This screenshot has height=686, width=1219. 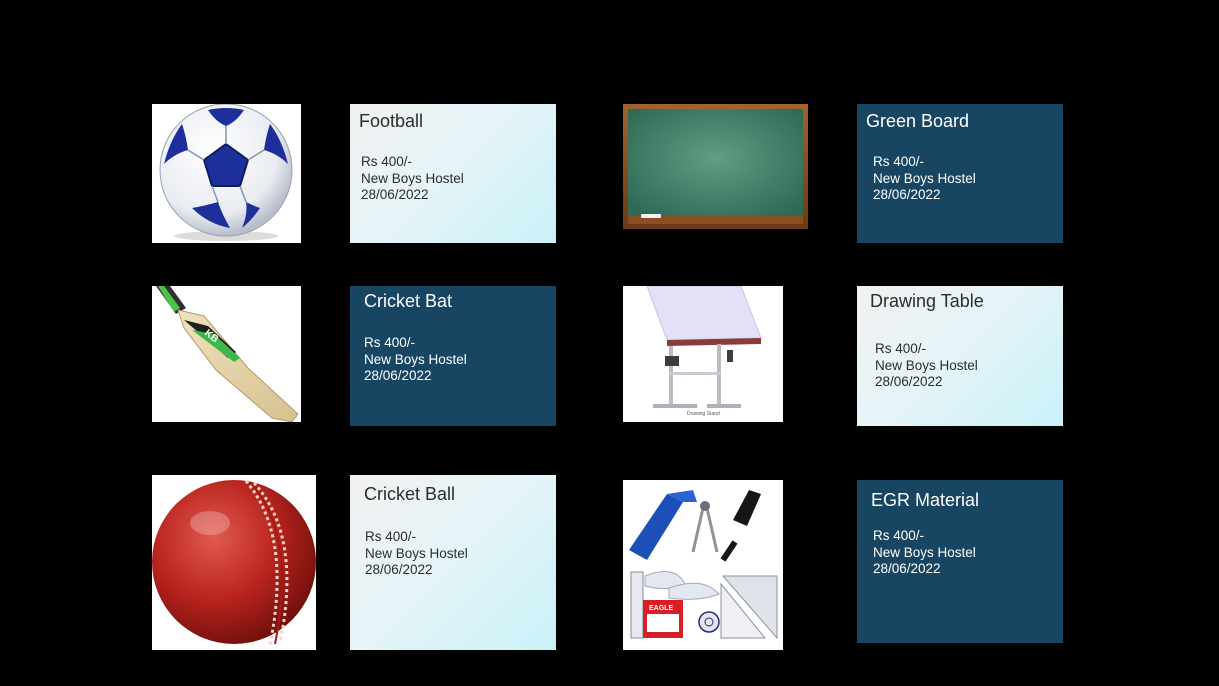 What do you see at coordinates (408, 301) in the screenshot?
I see `item-title: Cricket Bat` at bounding box center [408, 301].